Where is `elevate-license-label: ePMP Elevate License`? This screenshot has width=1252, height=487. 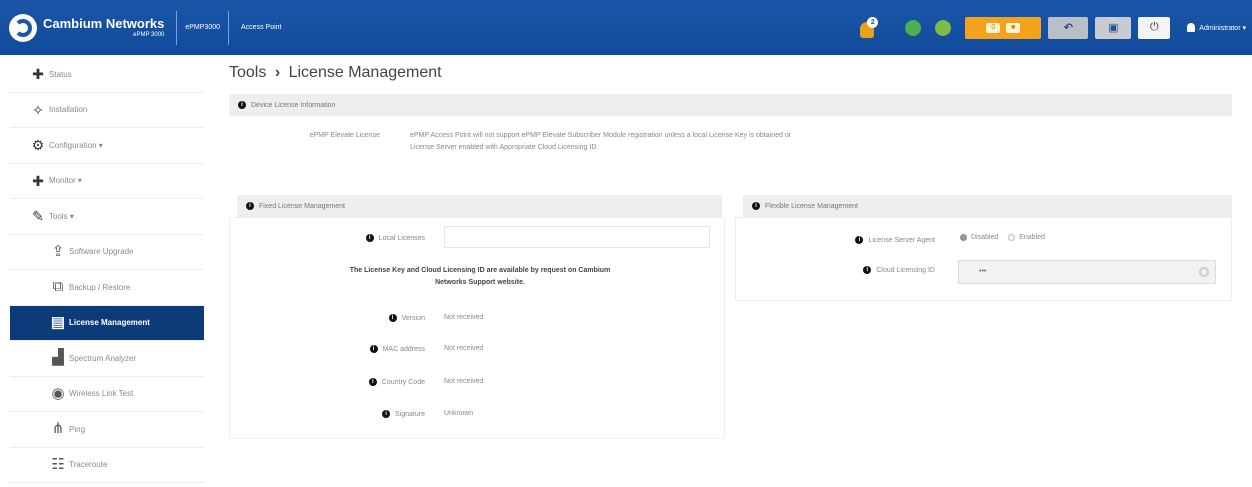
elevate-license-label: ePMP Elevate License is located at coordinates (344, 135).